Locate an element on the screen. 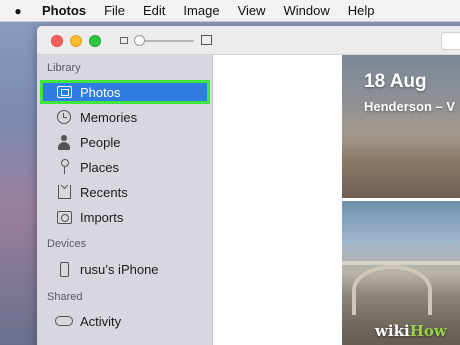 Image resolution: width=460 pixels, height=345 pixels. minimize-button is located at coordinates (76, 41).